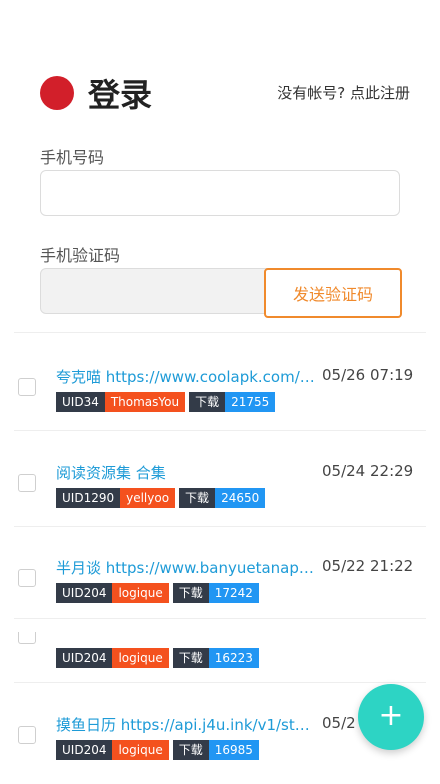  I want to click on send-code-button: 发送验证码, so click(333, 293).